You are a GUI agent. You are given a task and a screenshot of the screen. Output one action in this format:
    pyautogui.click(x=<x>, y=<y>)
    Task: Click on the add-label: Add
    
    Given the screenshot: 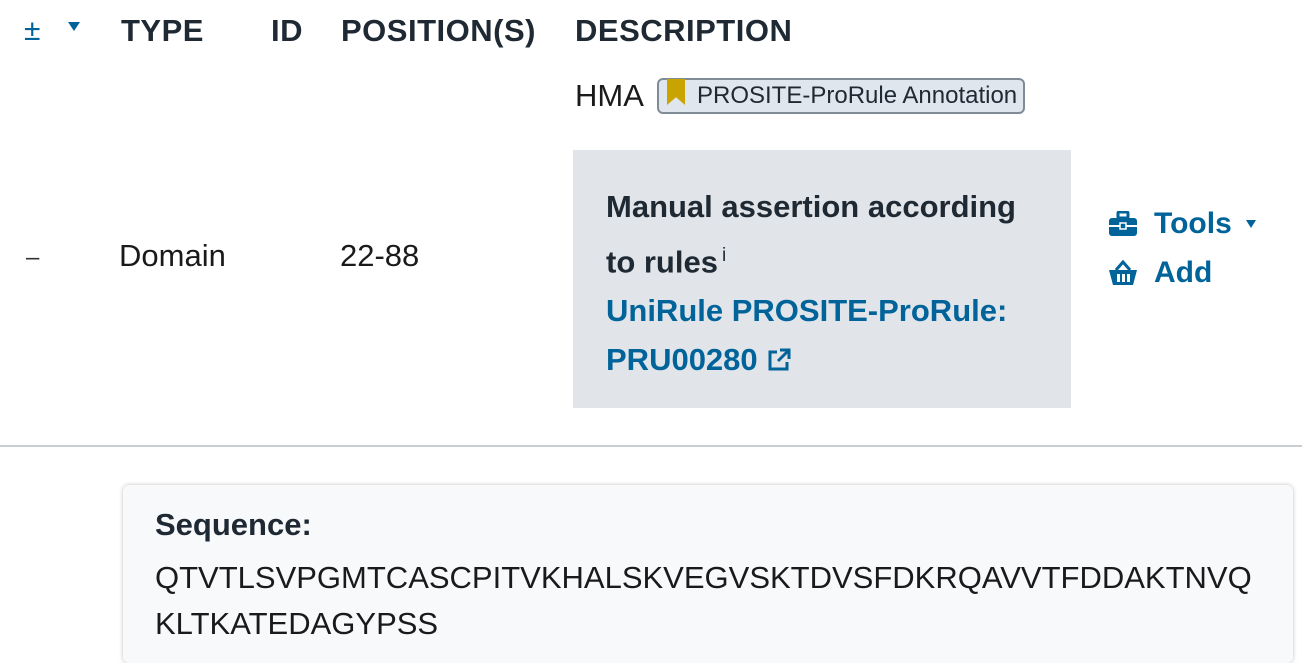 What is the action you would take?
    pyautogui.click(x=1183, y=272)
    